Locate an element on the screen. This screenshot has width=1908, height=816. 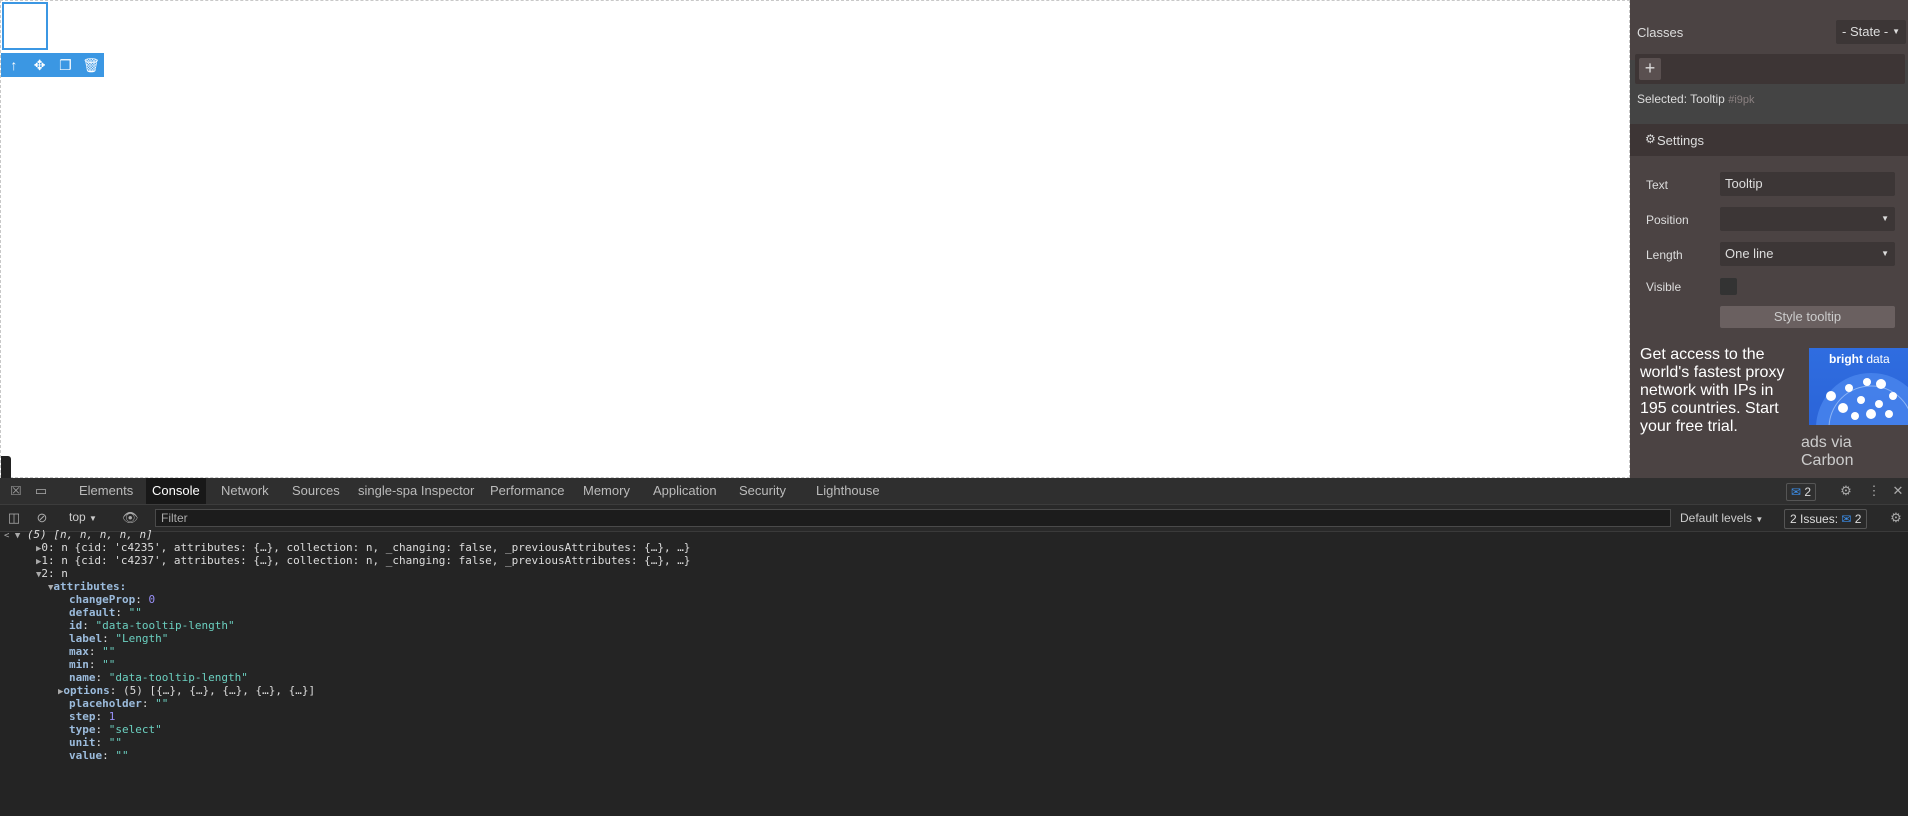
attribute-prop-line: default: "" is located at coordinates (105, 612).